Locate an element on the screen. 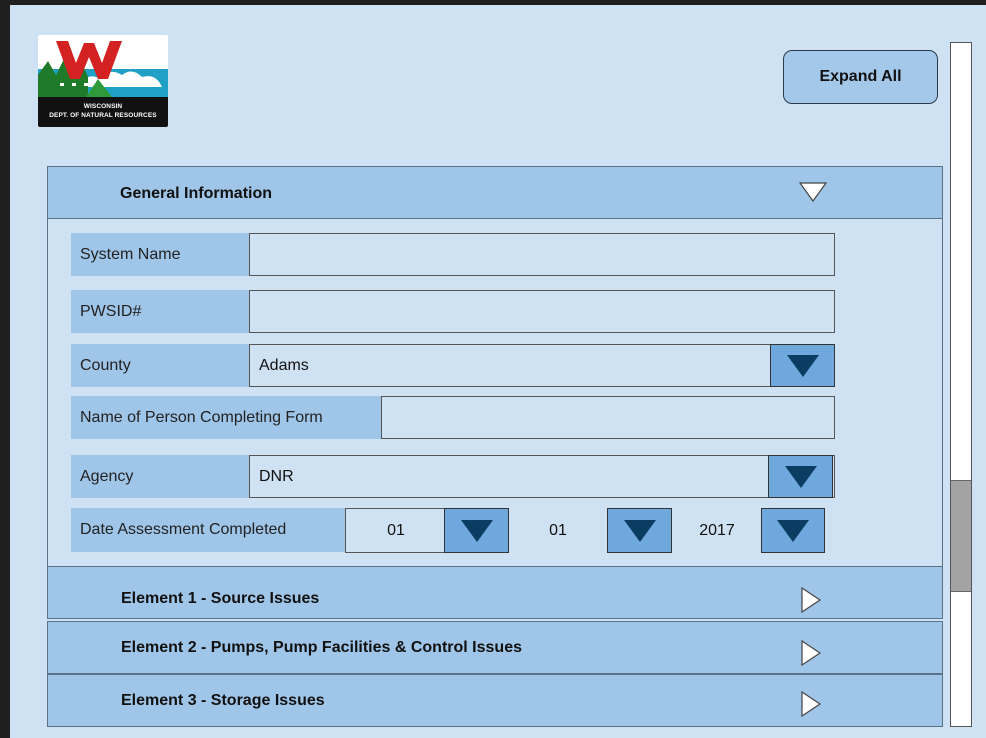  expand-all-button: Expand All is located at coordinates (860, 77).